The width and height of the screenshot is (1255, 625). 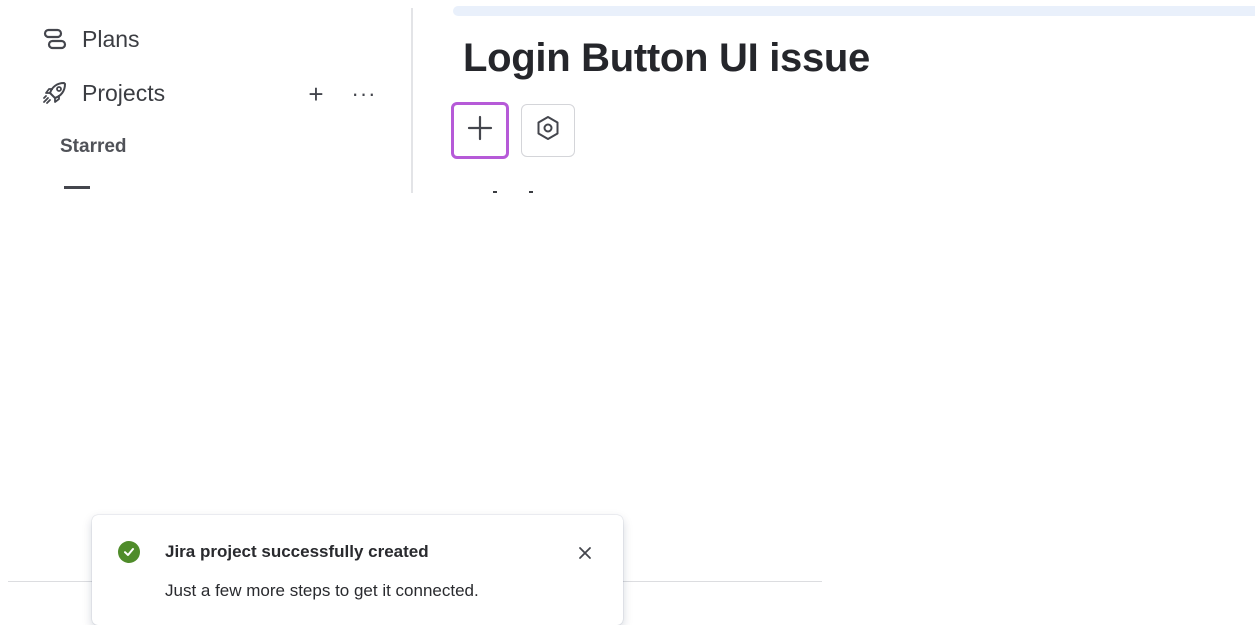 What do you see at coordinates (667, 58) in the screenshot?
I see `page-title: Login Button UI issue` at bounding box center [667, 58].